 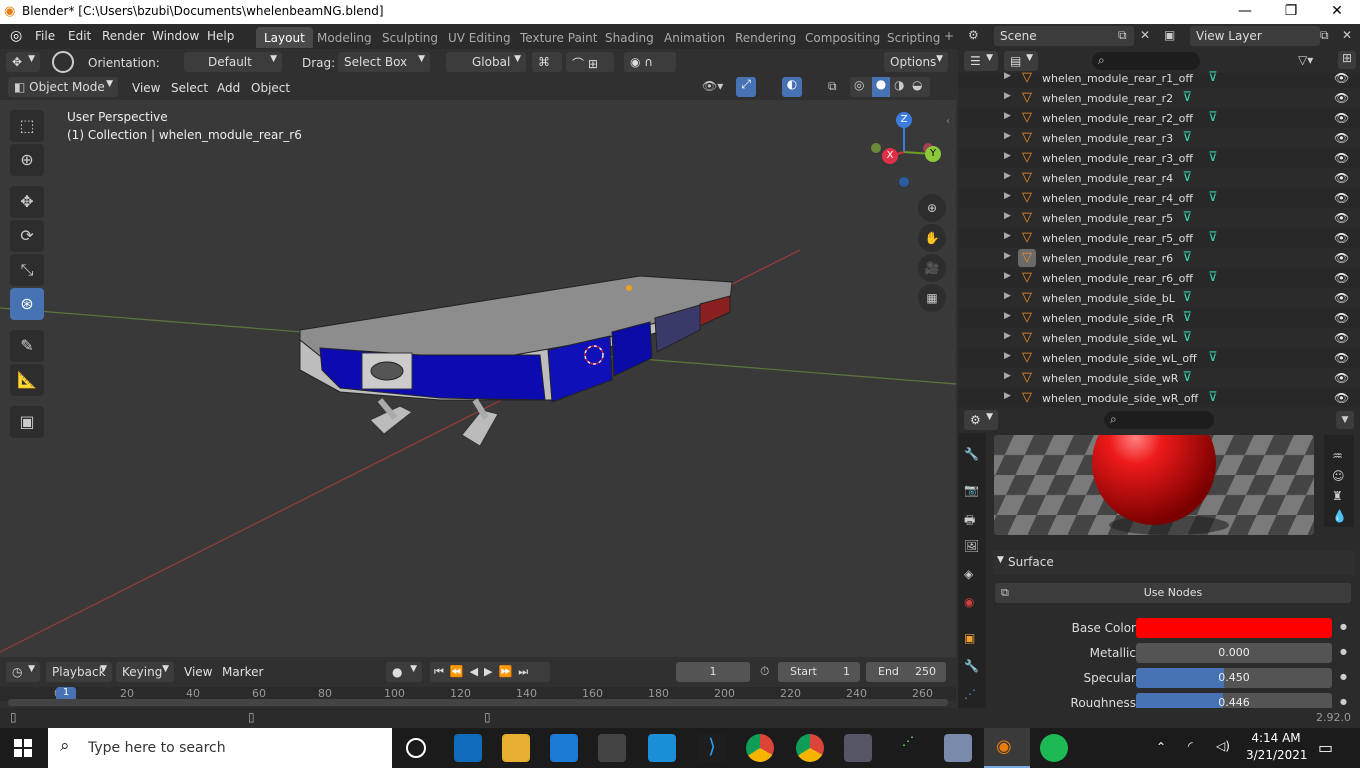 What do you see at coordinates (904, 120) in the screenshot?
I see `gizmo-z: Z` at bounding box center [904, 120].